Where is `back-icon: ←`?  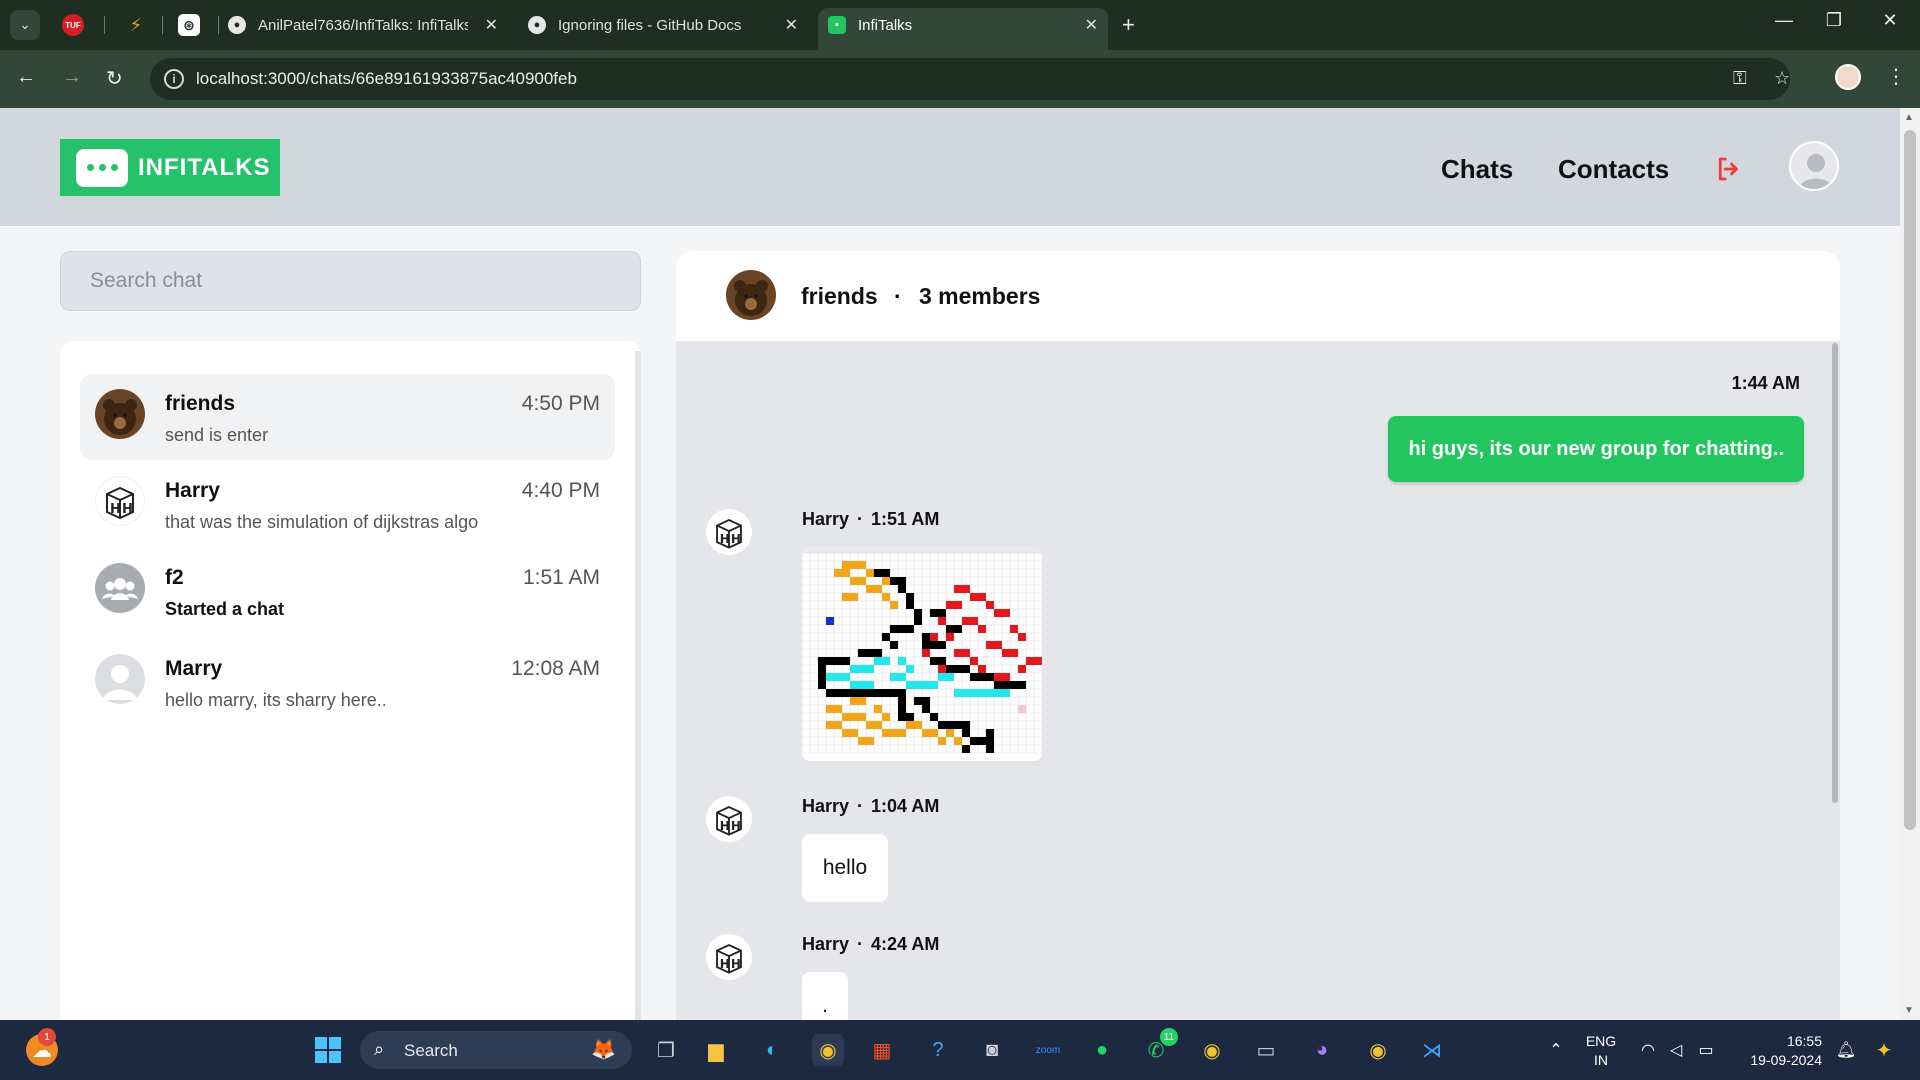
back-icon: ← is located at coordinates (26, 77).